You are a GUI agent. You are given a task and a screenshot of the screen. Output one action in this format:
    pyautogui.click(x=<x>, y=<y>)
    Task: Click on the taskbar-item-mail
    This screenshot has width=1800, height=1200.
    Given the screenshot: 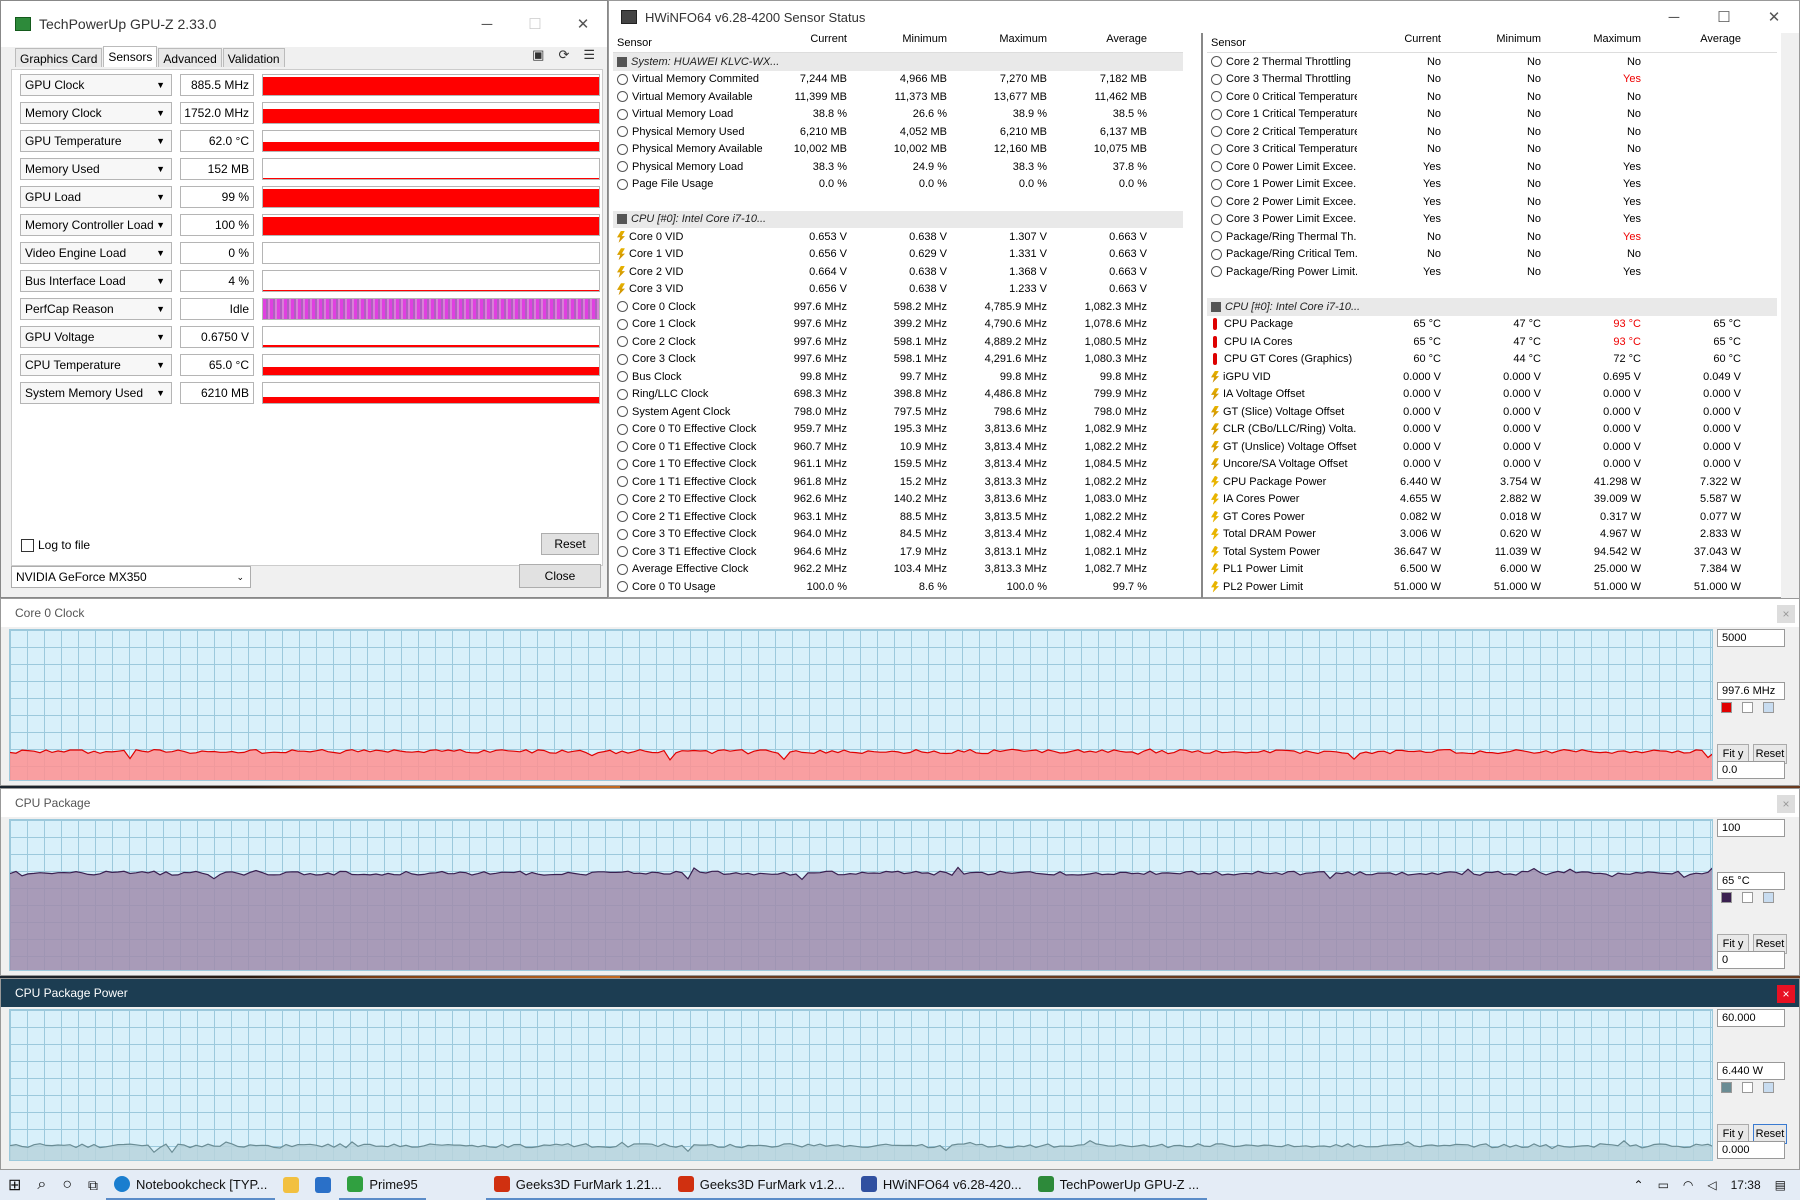 What is the action you would take?
    pyautogui.click(x=323, y=1185)
    